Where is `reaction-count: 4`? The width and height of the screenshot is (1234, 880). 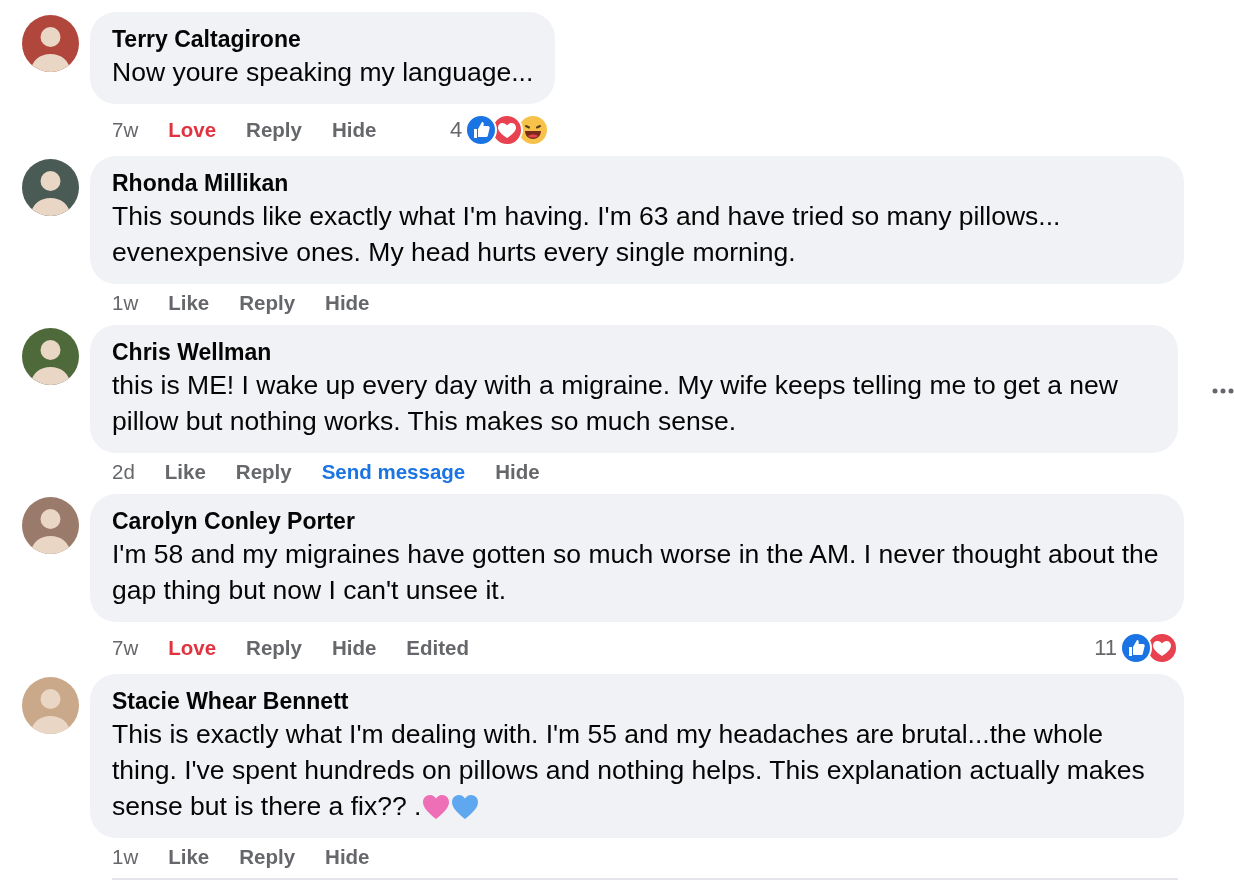
reaction-count: 4 is located at coordinates (456, 130).